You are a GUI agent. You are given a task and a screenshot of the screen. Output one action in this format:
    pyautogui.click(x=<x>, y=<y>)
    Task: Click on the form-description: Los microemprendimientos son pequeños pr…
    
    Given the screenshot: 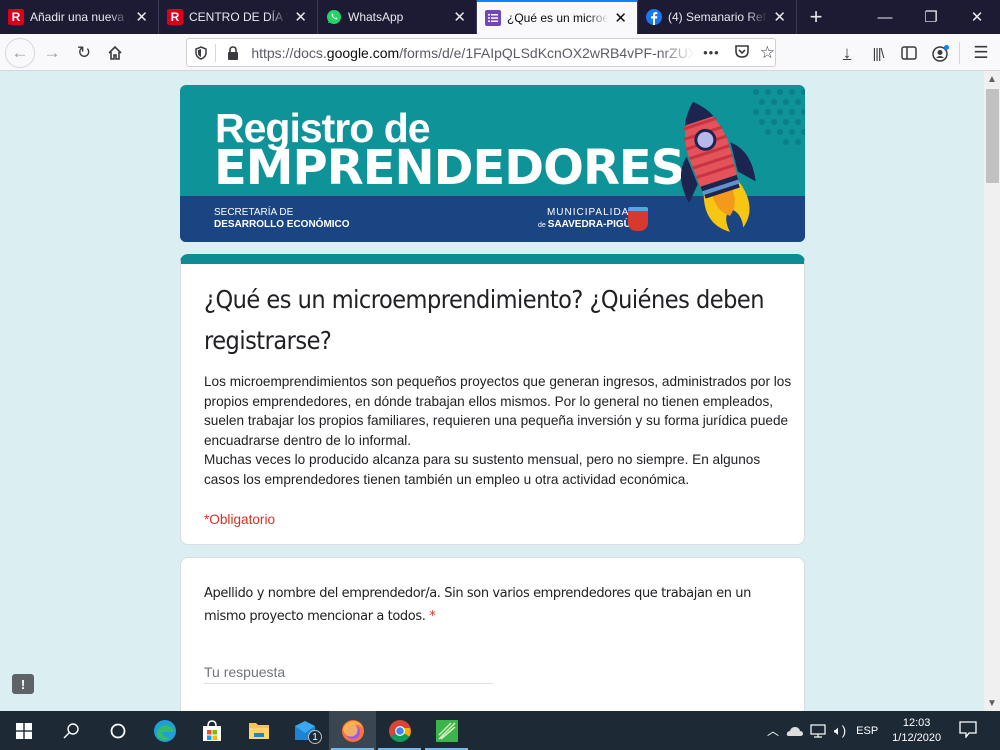 What is the action you would take?
    pyautogui.click(x=498, y=430)
    